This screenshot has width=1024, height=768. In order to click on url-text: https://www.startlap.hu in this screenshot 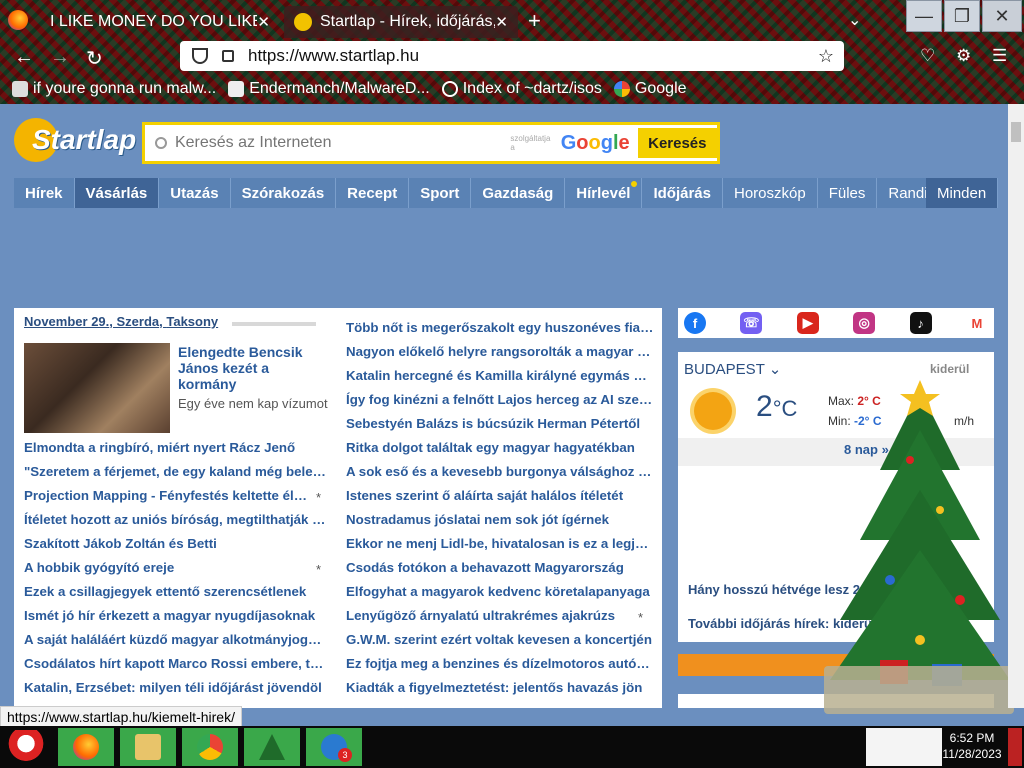, I will do `click(333, 56)`.